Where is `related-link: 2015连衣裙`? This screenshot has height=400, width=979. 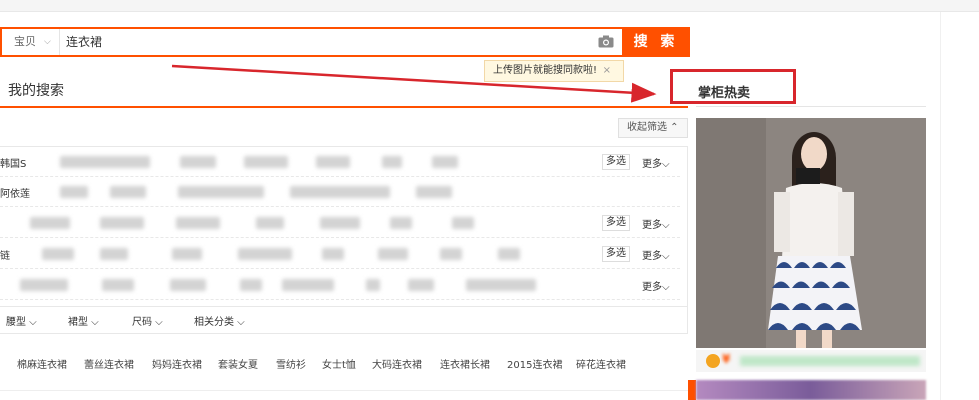
related-link: 2015连衣裙 is located at coordinates (534, 363).